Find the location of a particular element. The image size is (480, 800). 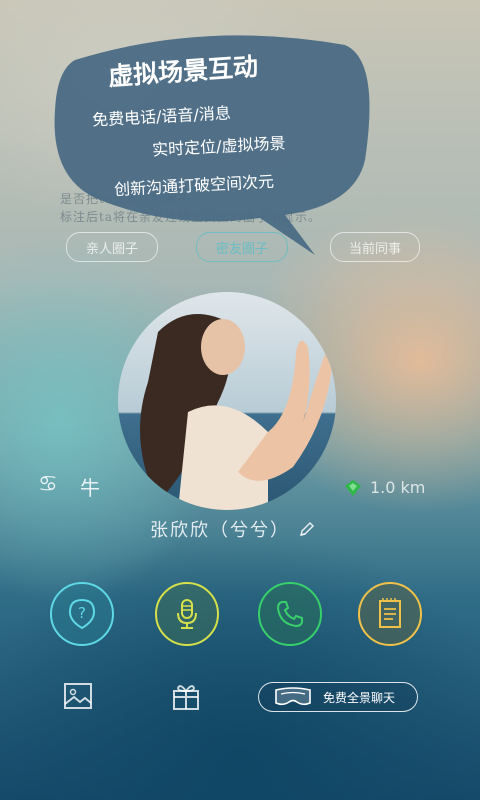

question-bubble-icon: ? is located at coordinates (82, 614).